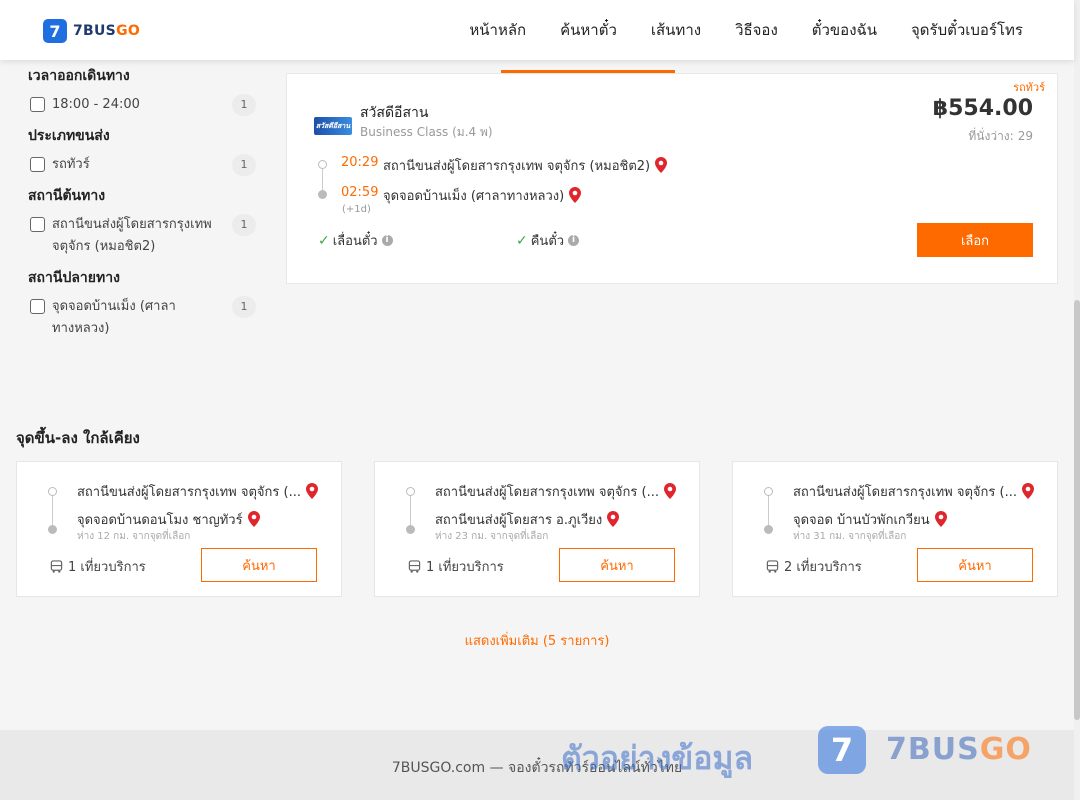  I want to click on feature-label: เลื่อนตั๋ว, so click(355, 241).